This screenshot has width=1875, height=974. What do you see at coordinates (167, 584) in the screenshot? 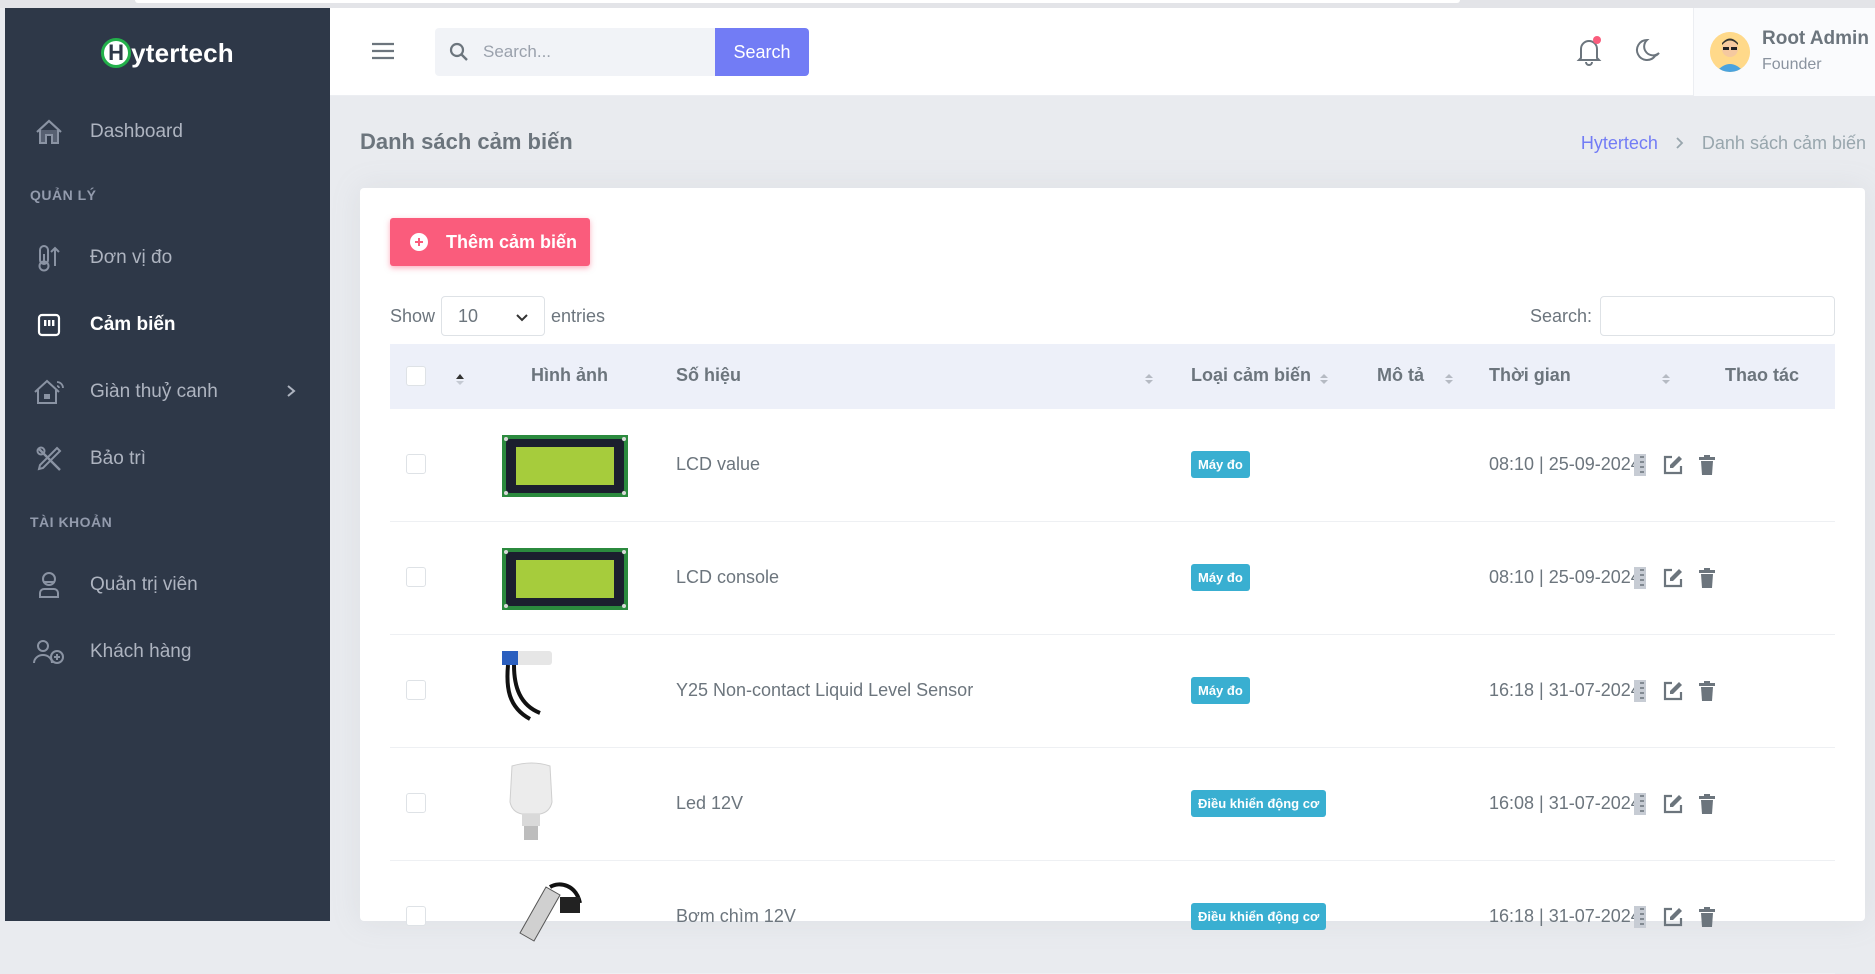
I see `sidebar-item-administrators: Quản trị viên` at bounding box center [167, 584].